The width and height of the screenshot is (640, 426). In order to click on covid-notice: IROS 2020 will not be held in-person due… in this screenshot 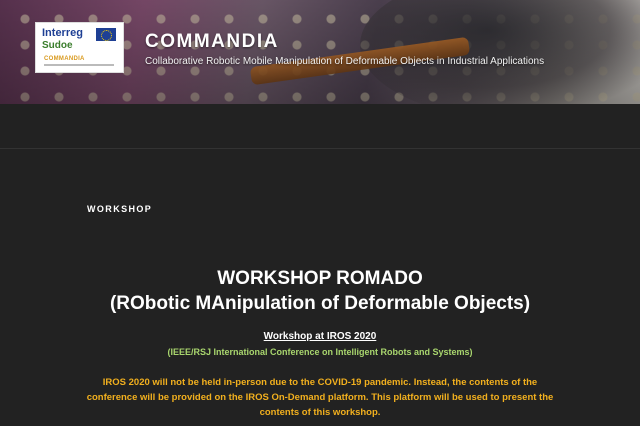, I will do `click(320, 397)`.